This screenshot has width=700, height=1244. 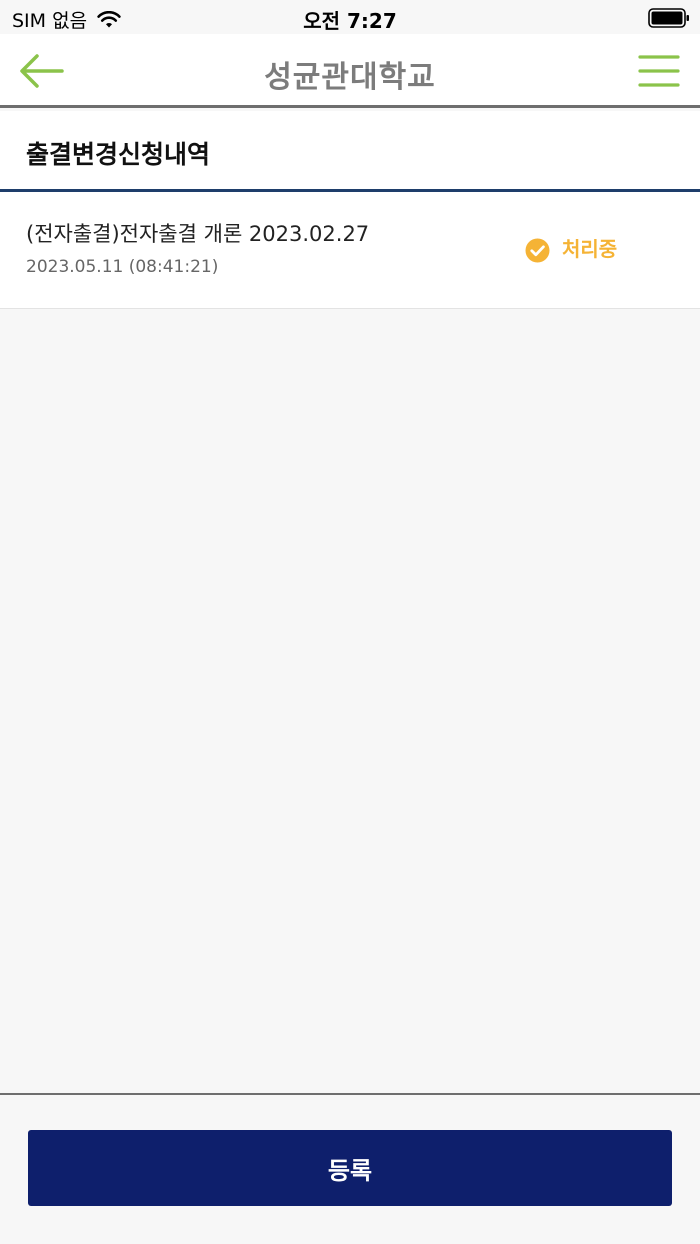 I want to click on hamburger-menu-icon, so click(x=659, y=71).